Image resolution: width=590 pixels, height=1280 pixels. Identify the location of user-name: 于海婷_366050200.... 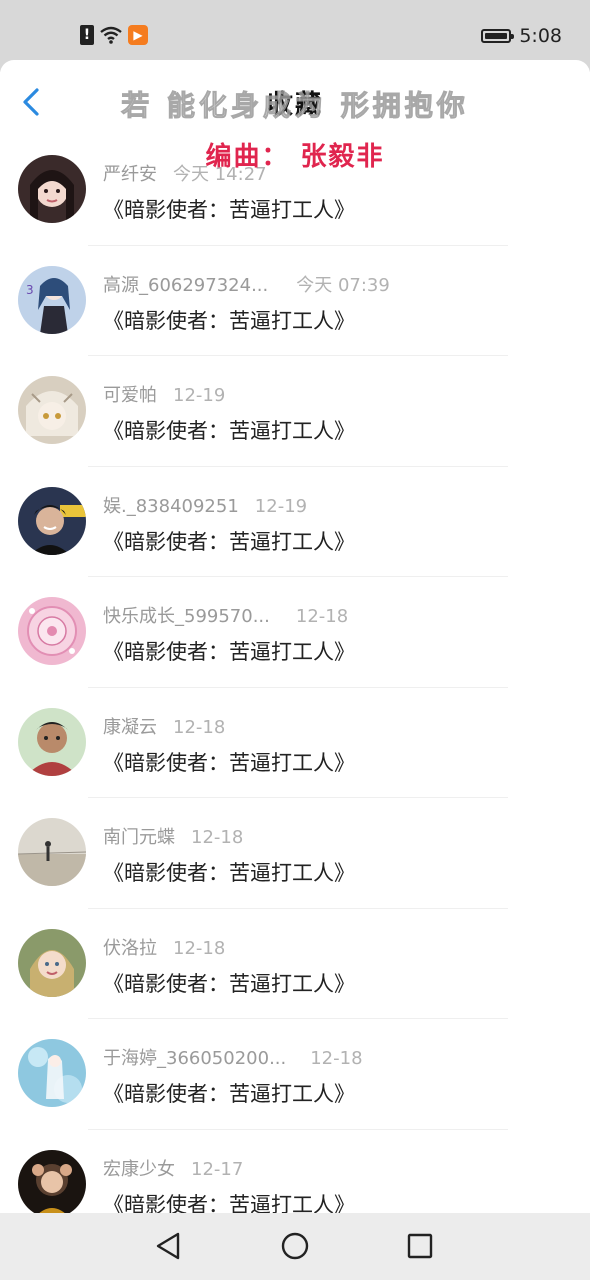
(194, 1058).